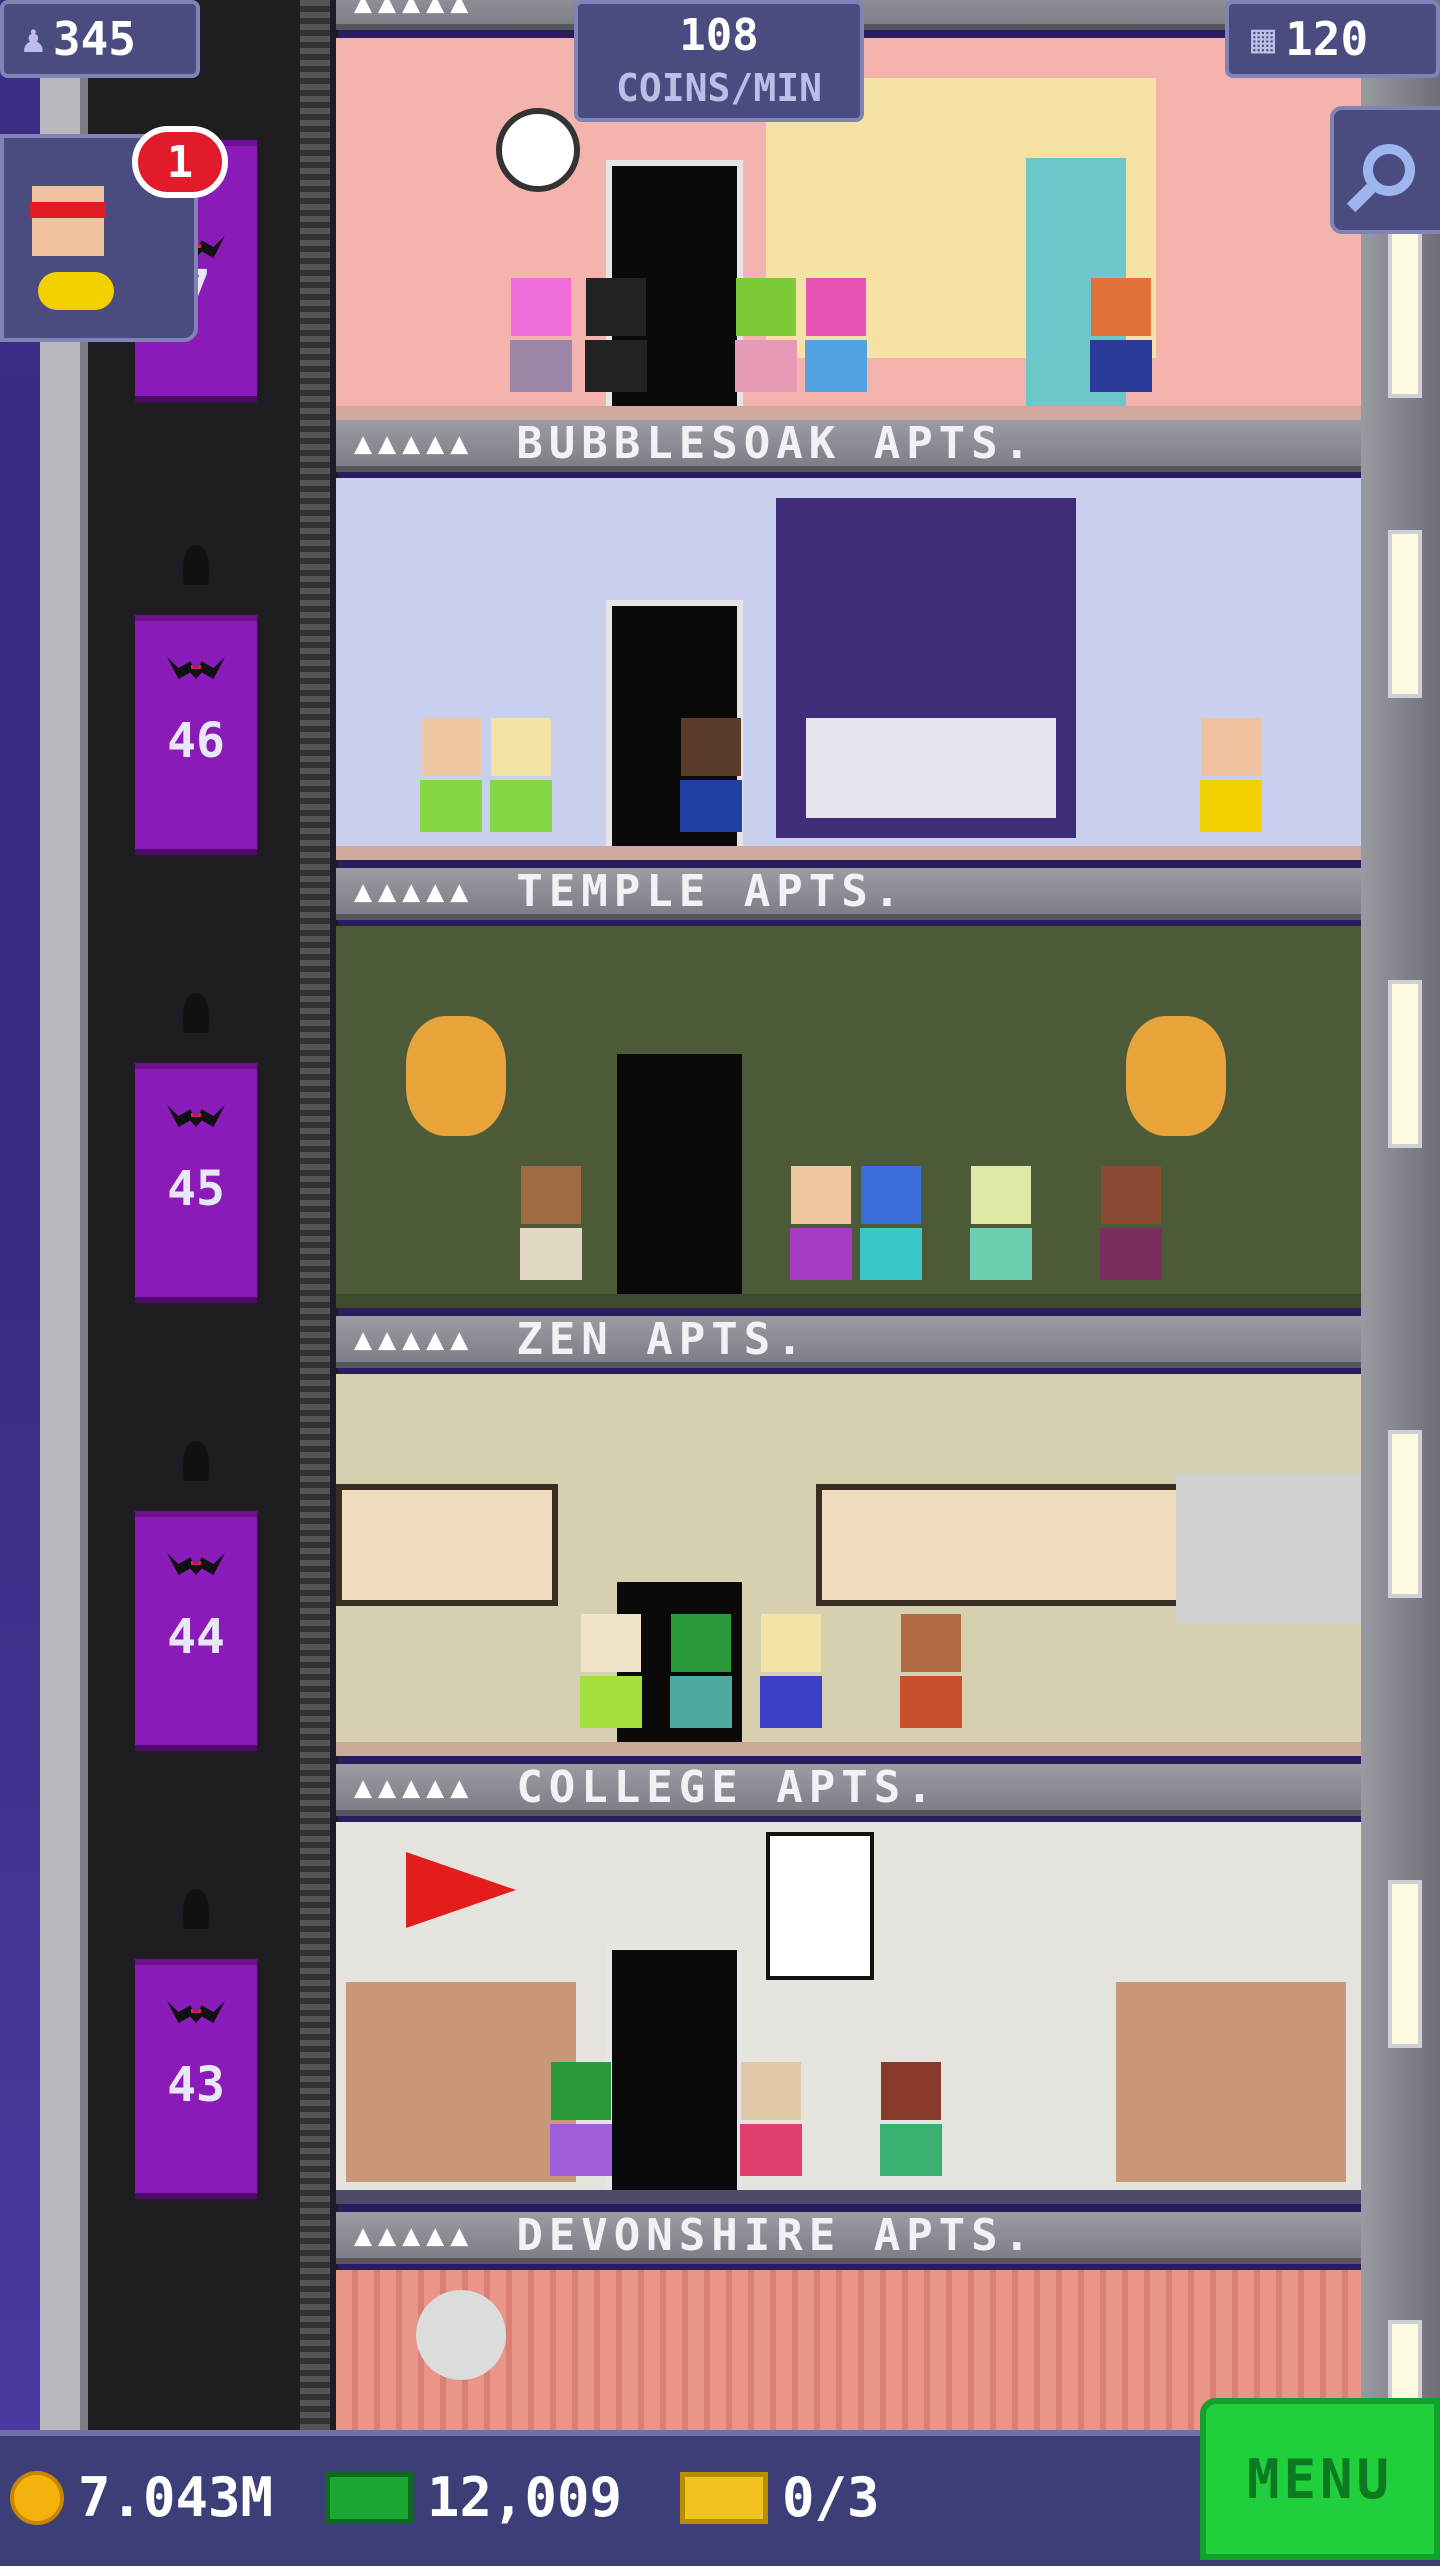 This screenshot has width=1440, height=2566. What do you see at coordinates (33, 39) in the screenshot?
I see `person-icon: ♟` at bounding box center [33, 39].